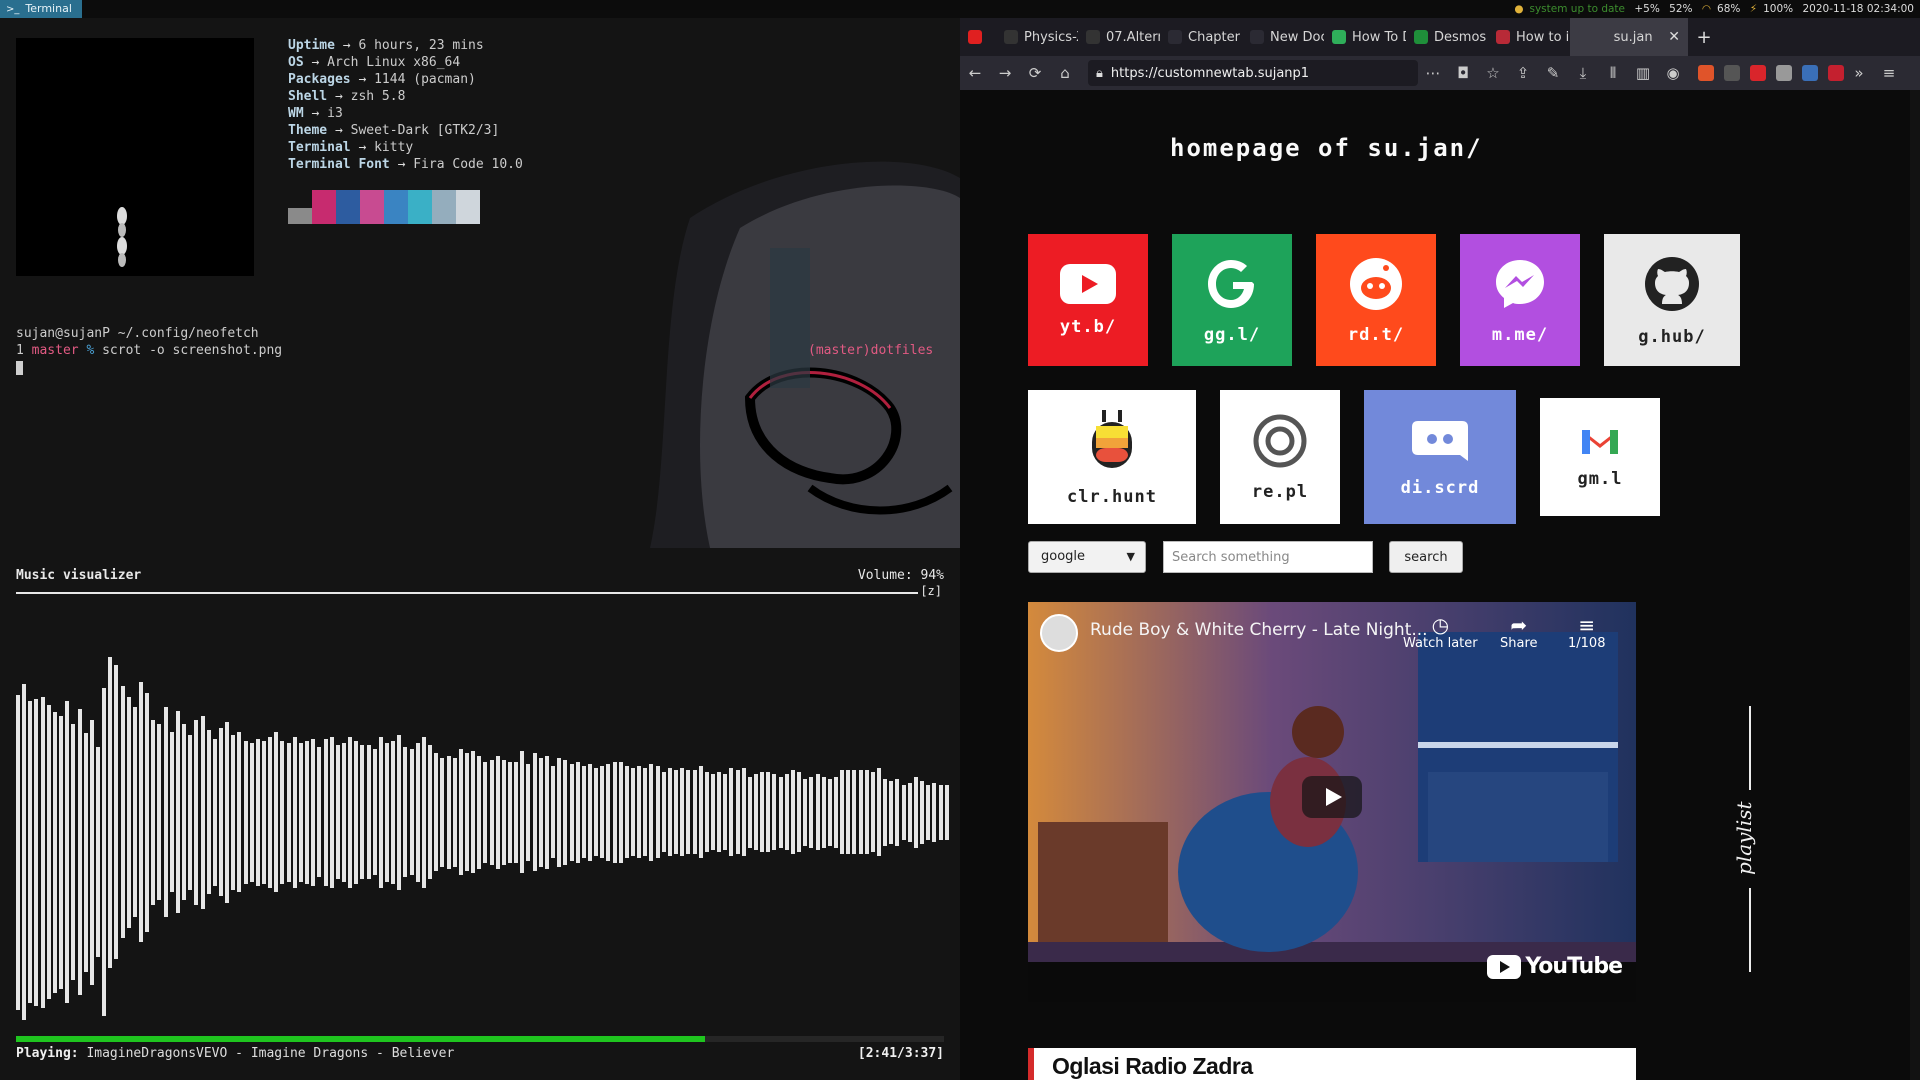 The height and width of the screenshot is (1080, 1920). I want to click on playlist-button: ≡ 1/108, so click(1586, 632).